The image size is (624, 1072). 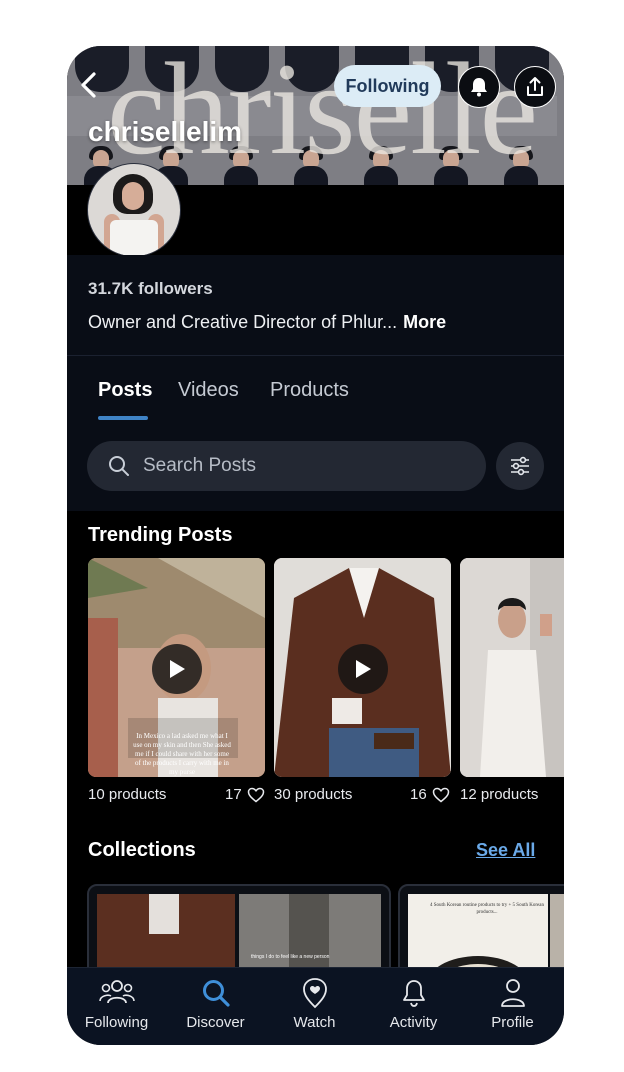 I want to click on back-button, so click(x=90, y=85).